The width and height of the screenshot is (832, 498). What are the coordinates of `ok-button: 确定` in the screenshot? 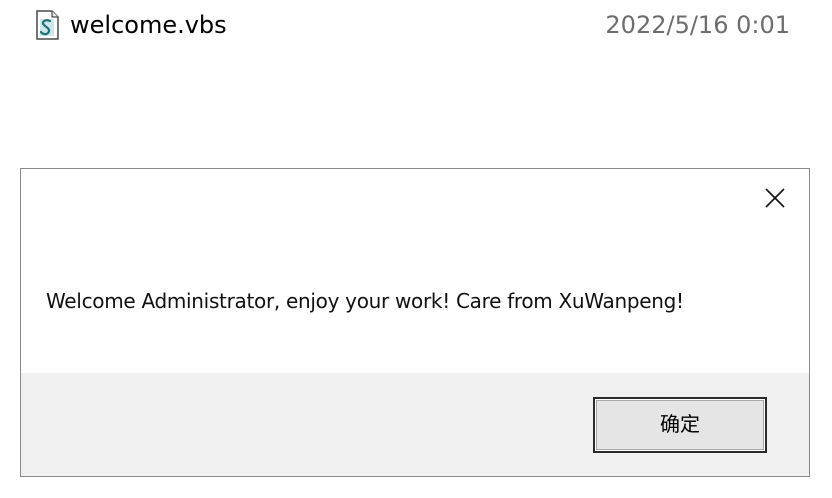 It's located at (680, 425).